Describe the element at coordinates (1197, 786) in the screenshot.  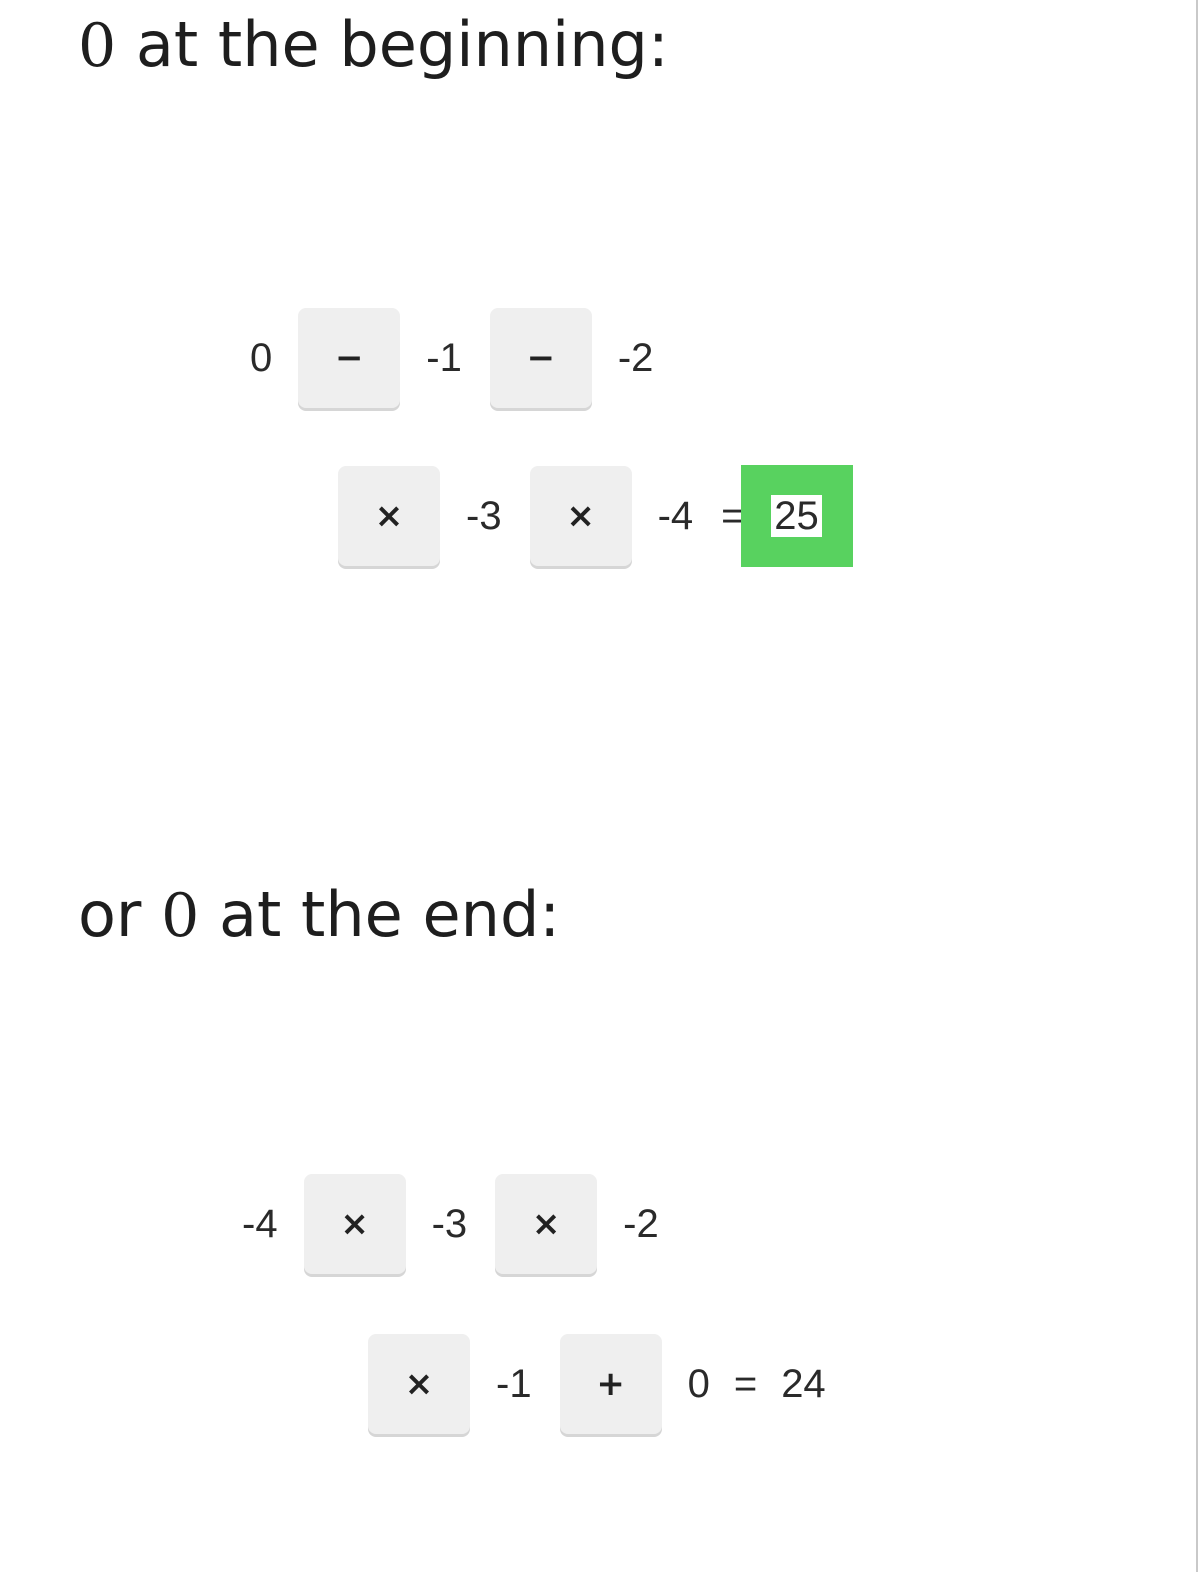
I see `right-edge-divider` at that location.